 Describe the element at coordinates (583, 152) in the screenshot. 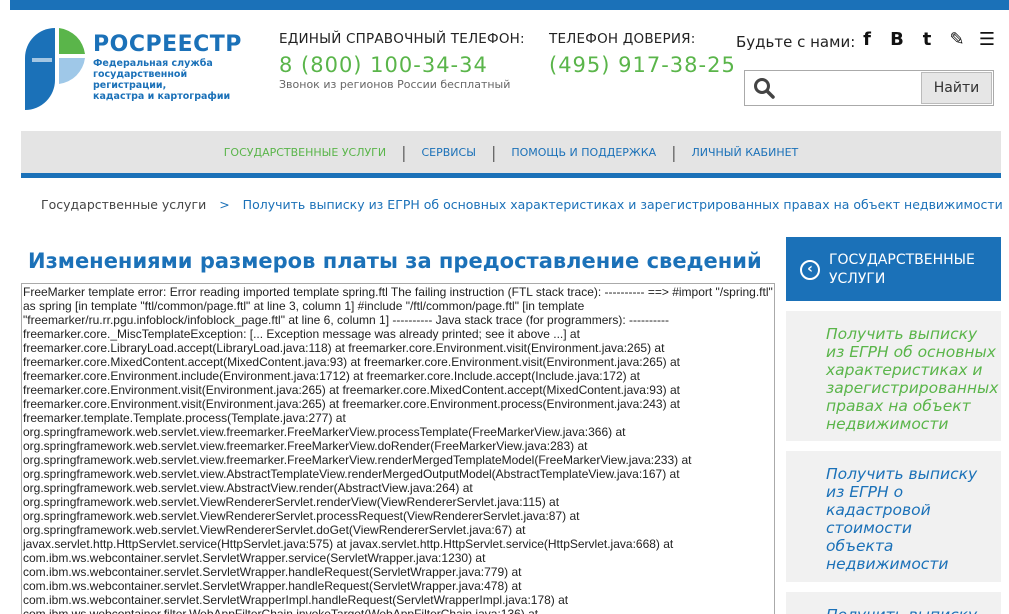

I see `nav-item-help: ПОМОЩЬ И ПОДДЕРЖКА` at that location.